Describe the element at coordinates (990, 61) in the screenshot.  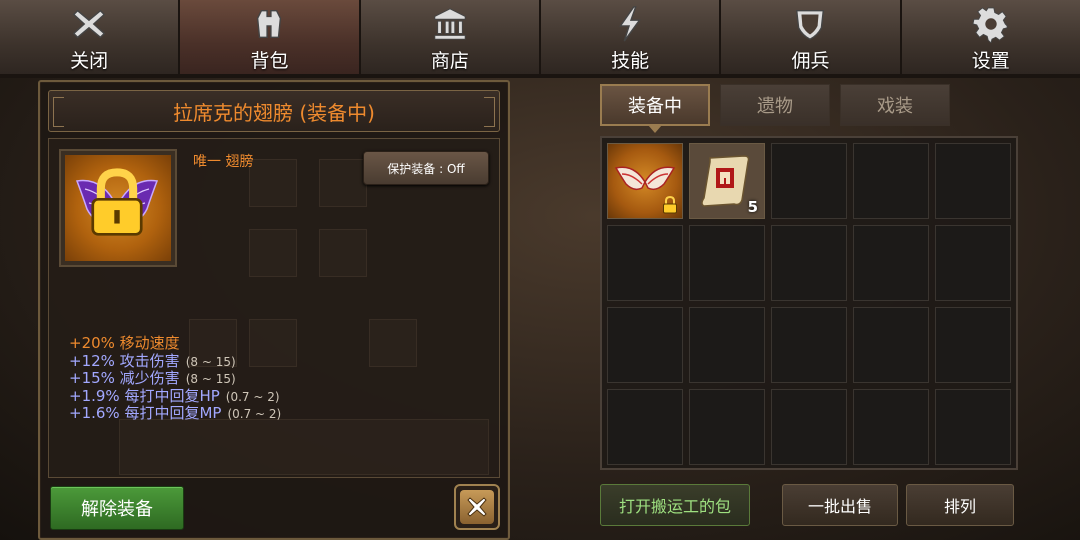
I see `nav-settings-label: 设置` at that location.